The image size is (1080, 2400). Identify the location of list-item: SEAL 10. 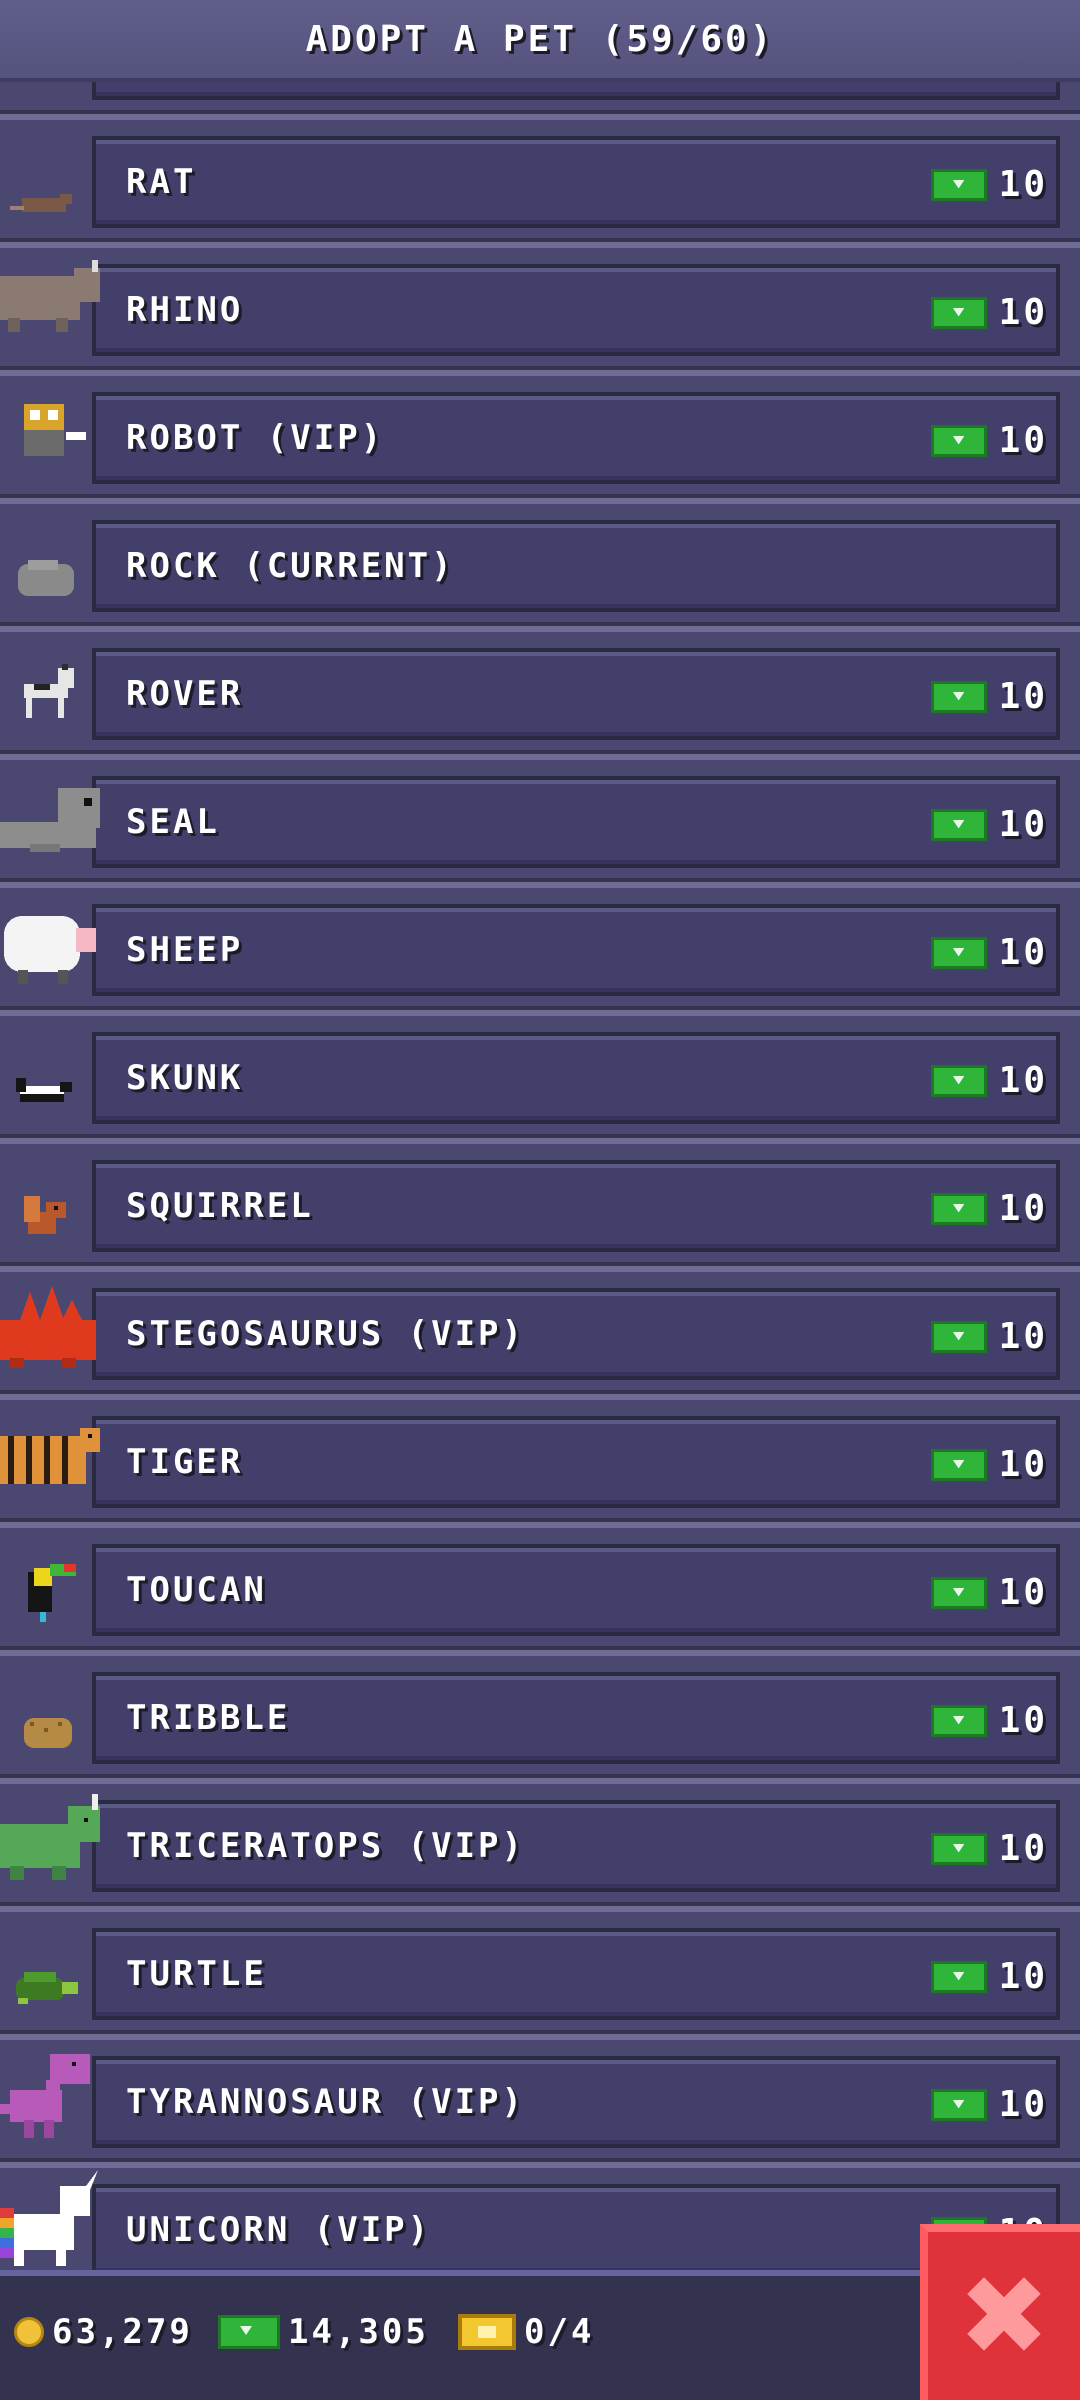
(540, 818).